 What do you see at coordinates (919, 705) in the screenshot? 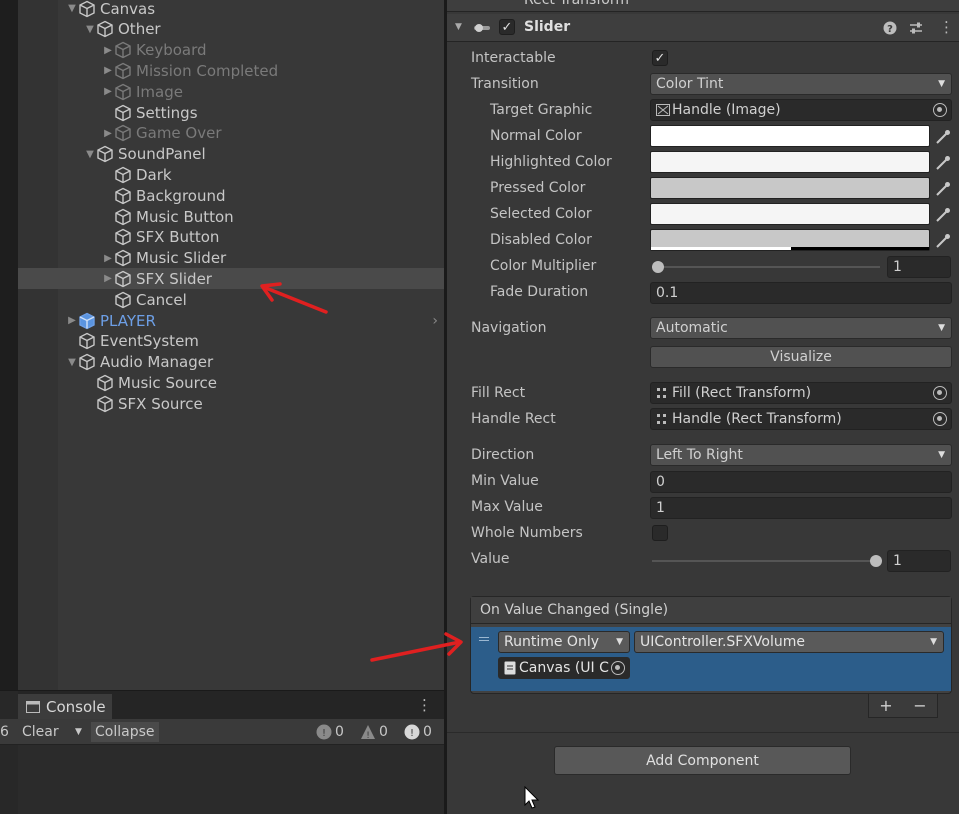
I see `remove-listener-button: −` at bounding box center [919, 705].